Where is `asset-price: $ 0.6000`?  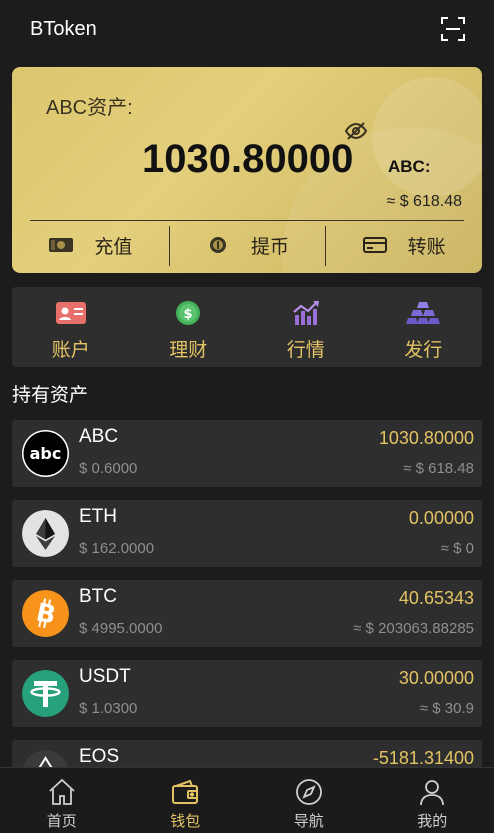
asset-price: $ 0.6000 is located at coordinates (108, 468).